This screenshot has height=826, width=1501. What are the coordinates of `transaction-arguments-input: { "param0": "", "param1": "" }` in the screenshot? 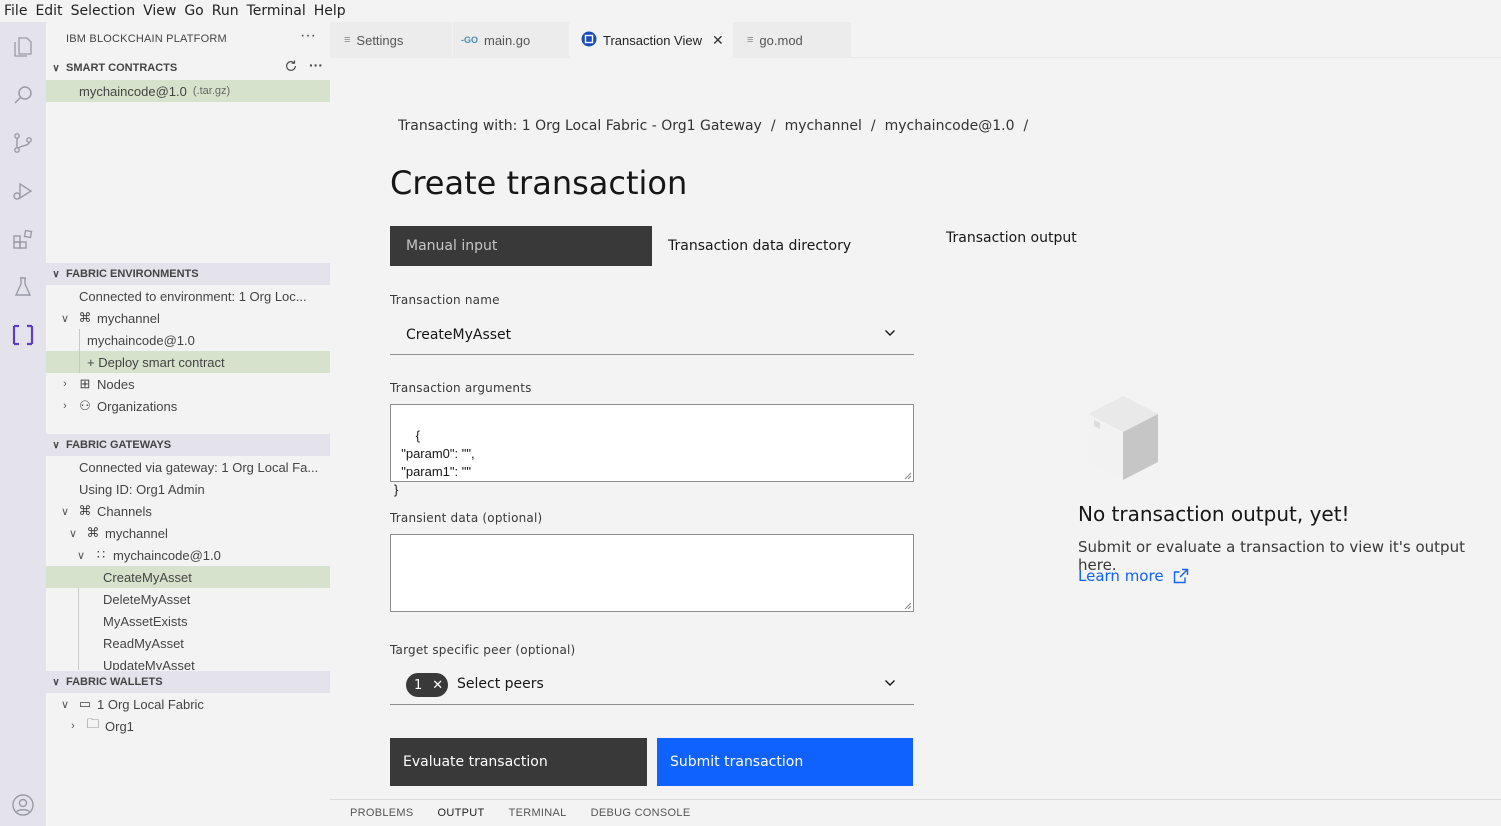 It's located at (652, 450).